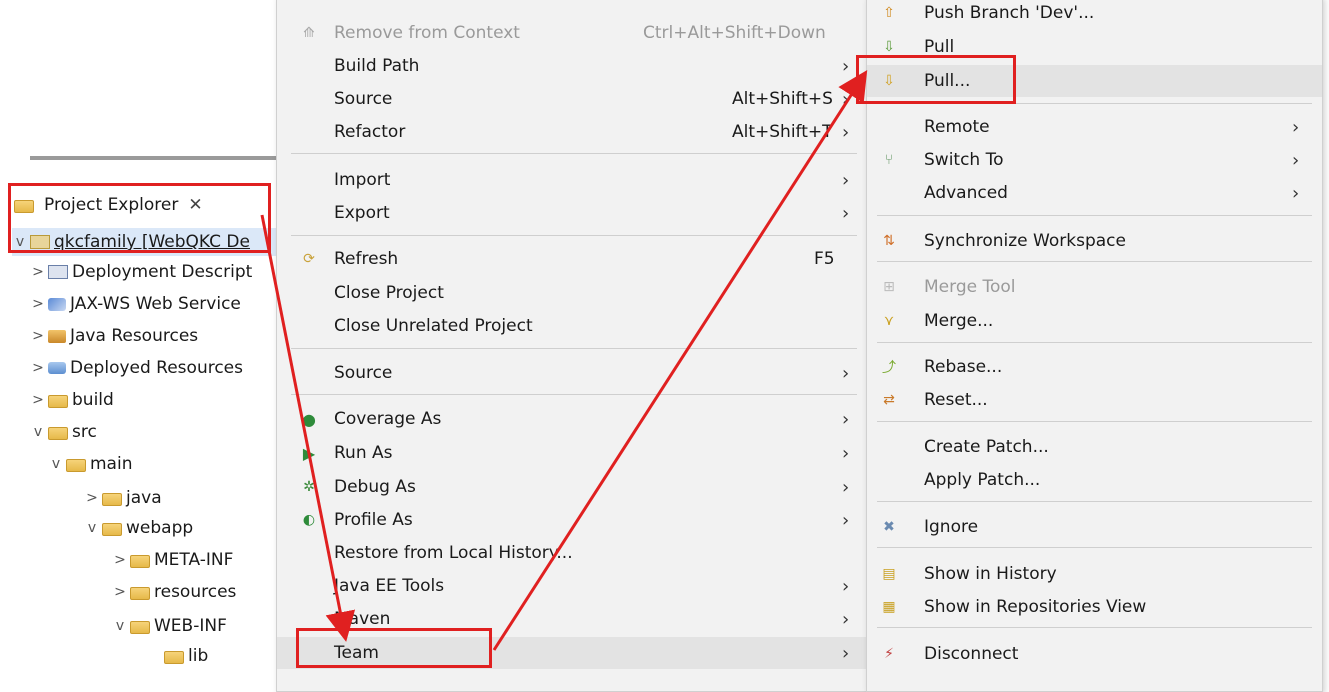  What do you see at coordinates (572, 326) in the screenshot?
I see `menu-item-close-unrelated-project: Close Unrelated Project` at bounding box center [572, 326].